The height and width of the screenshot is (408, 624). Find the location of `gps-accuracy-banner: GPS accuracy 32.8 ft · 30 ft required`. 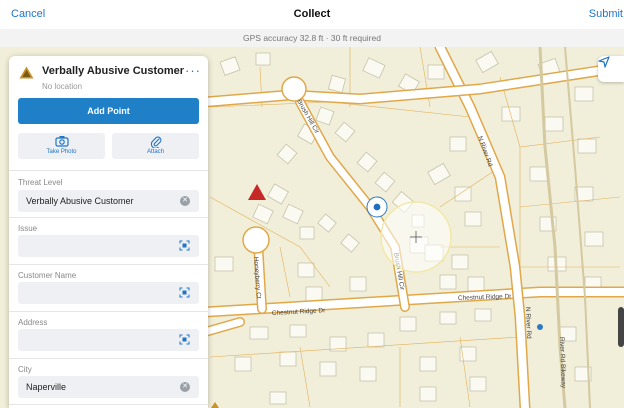

gps-accuracy-banner: GPS accuracy 32.8 ft · 30 ft required is located at coordinates (312, 38).